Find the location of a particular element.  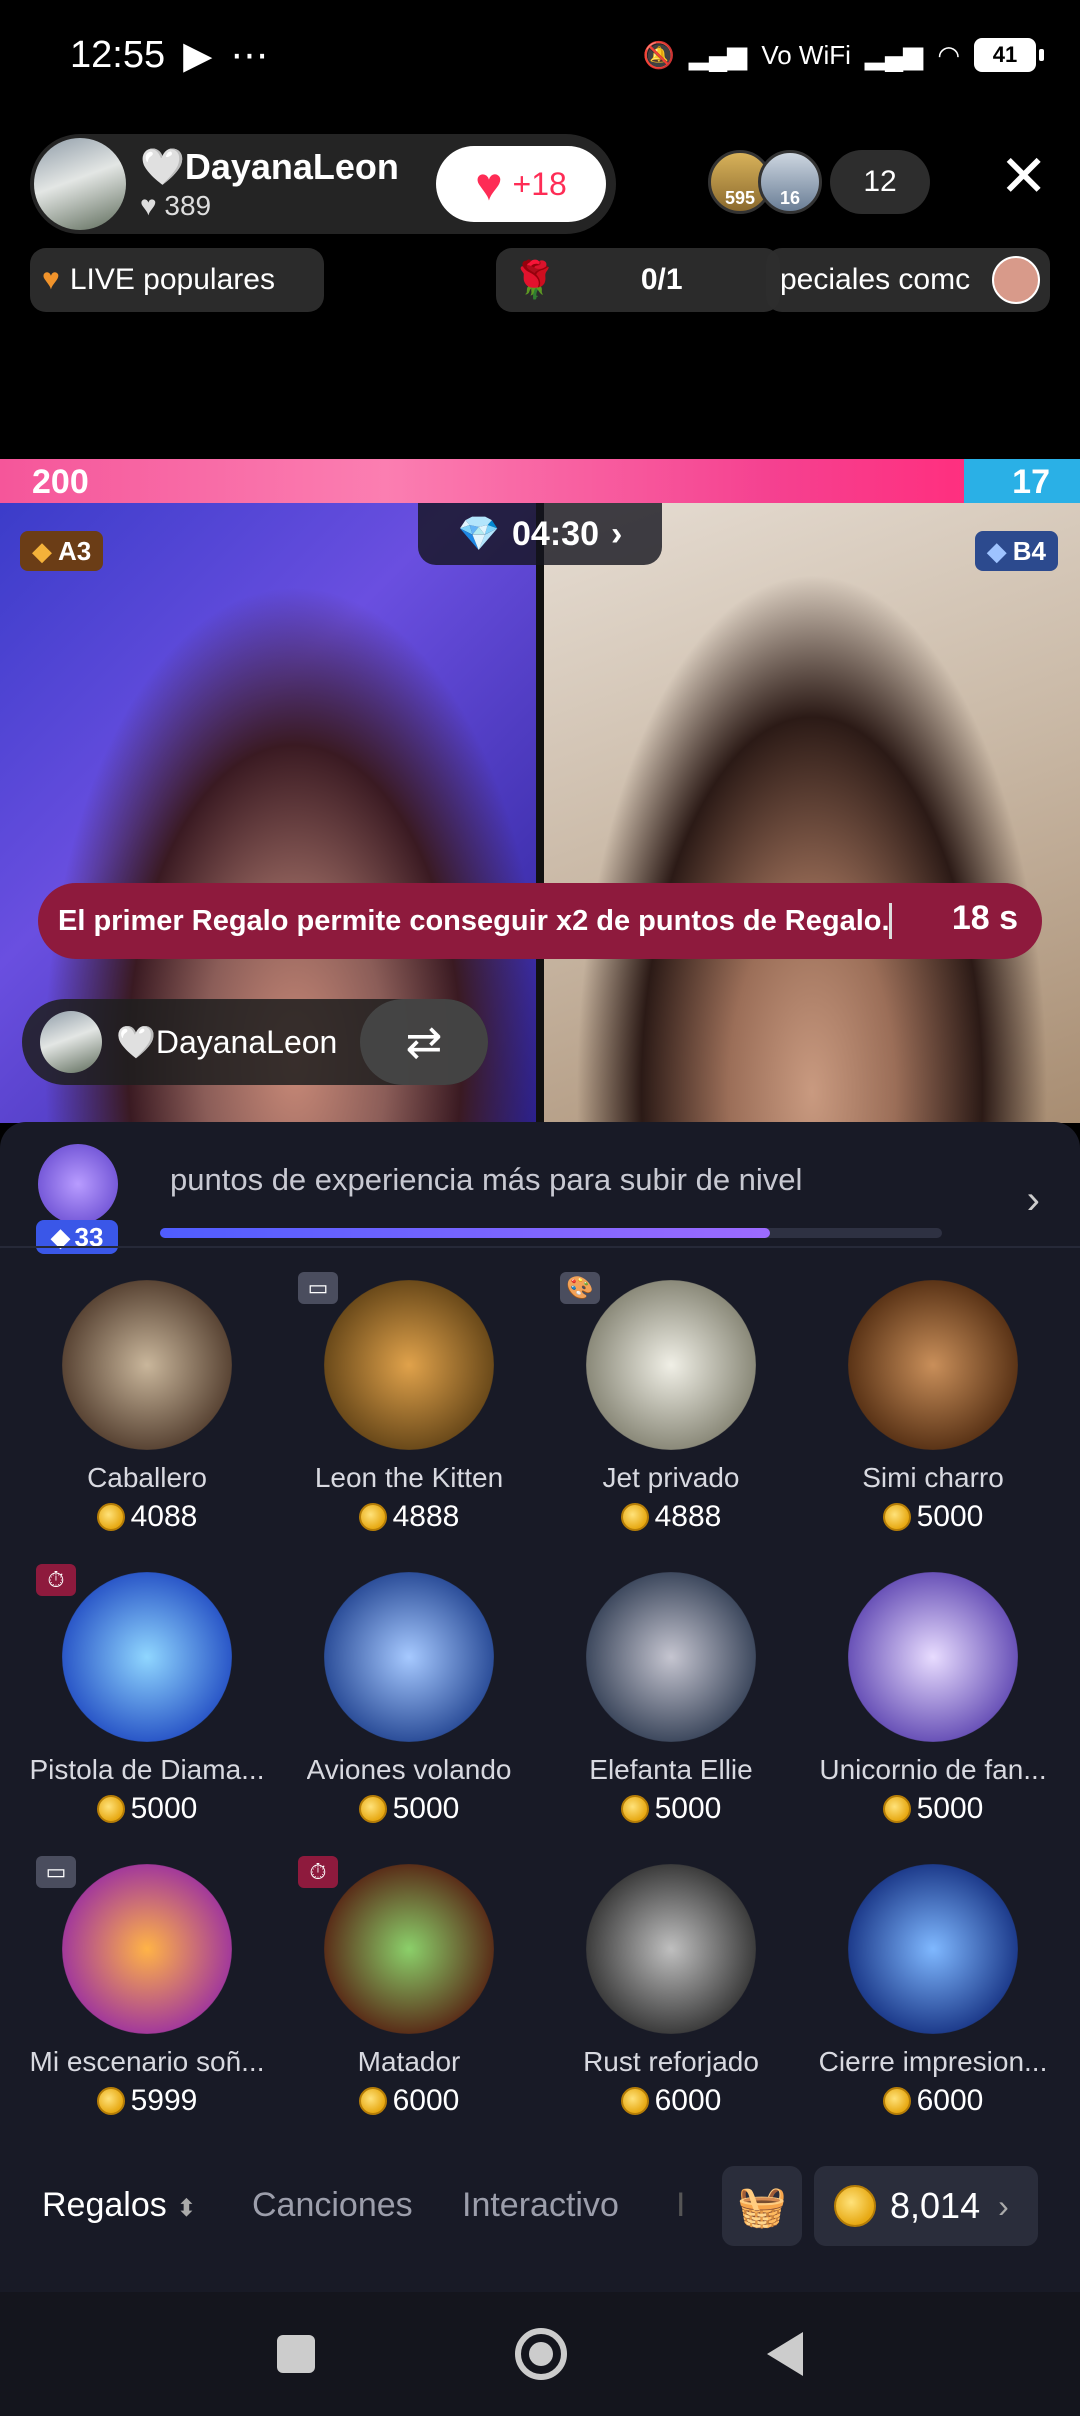

jet-icon is located at coordinates (671, 1365).